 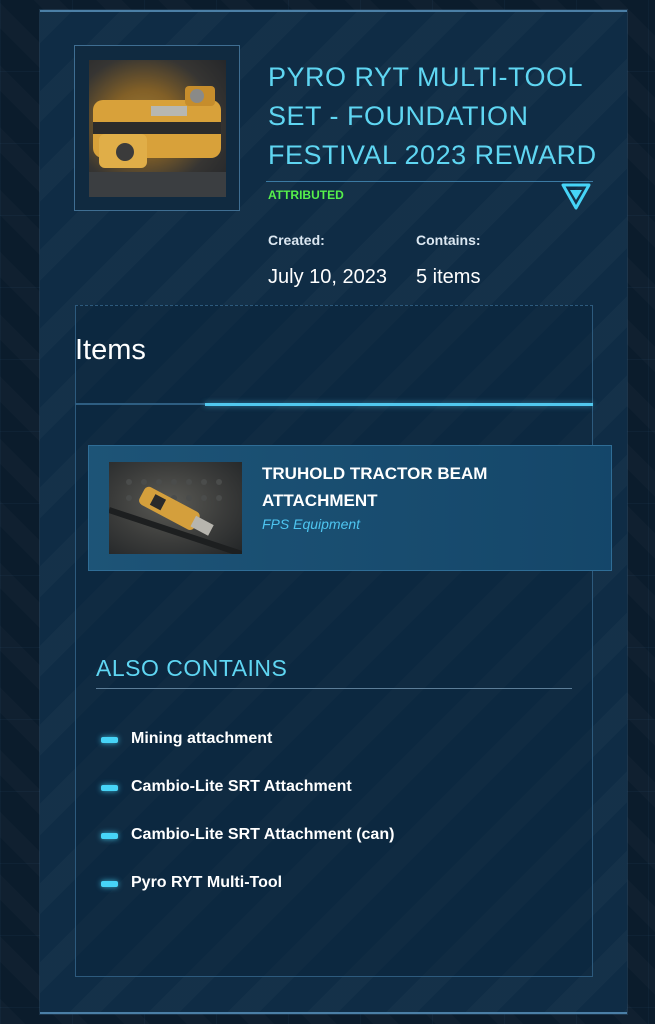 What do you see at coordinates (192, 668) in the screenshot?
I see `also-contains-heading: ALSO CONTAINS` at bounding box center [192, 668].